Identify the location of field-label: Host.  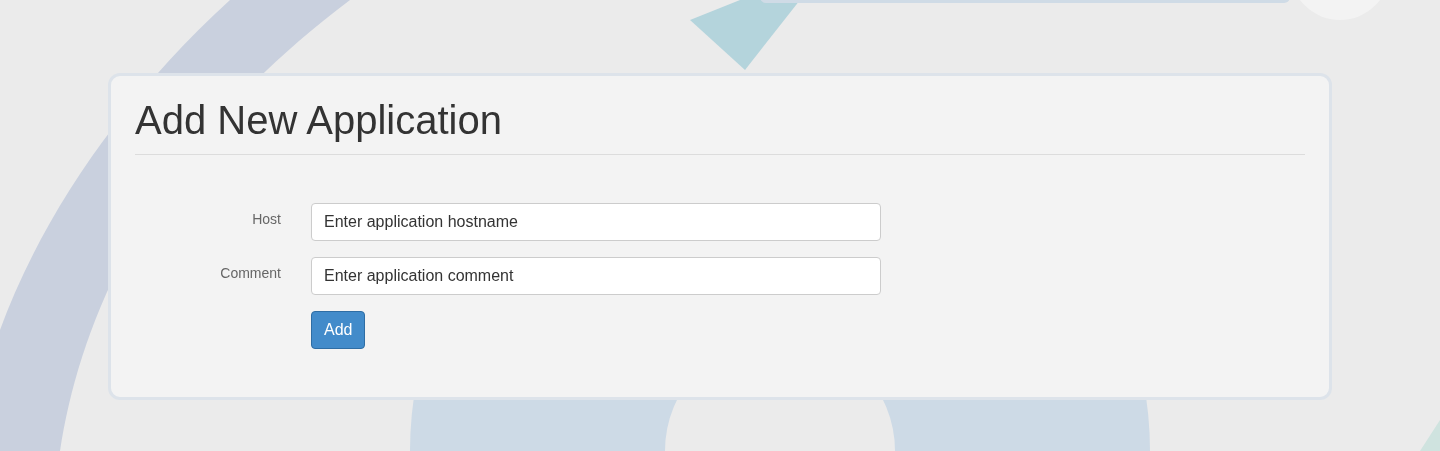
(266, 218).